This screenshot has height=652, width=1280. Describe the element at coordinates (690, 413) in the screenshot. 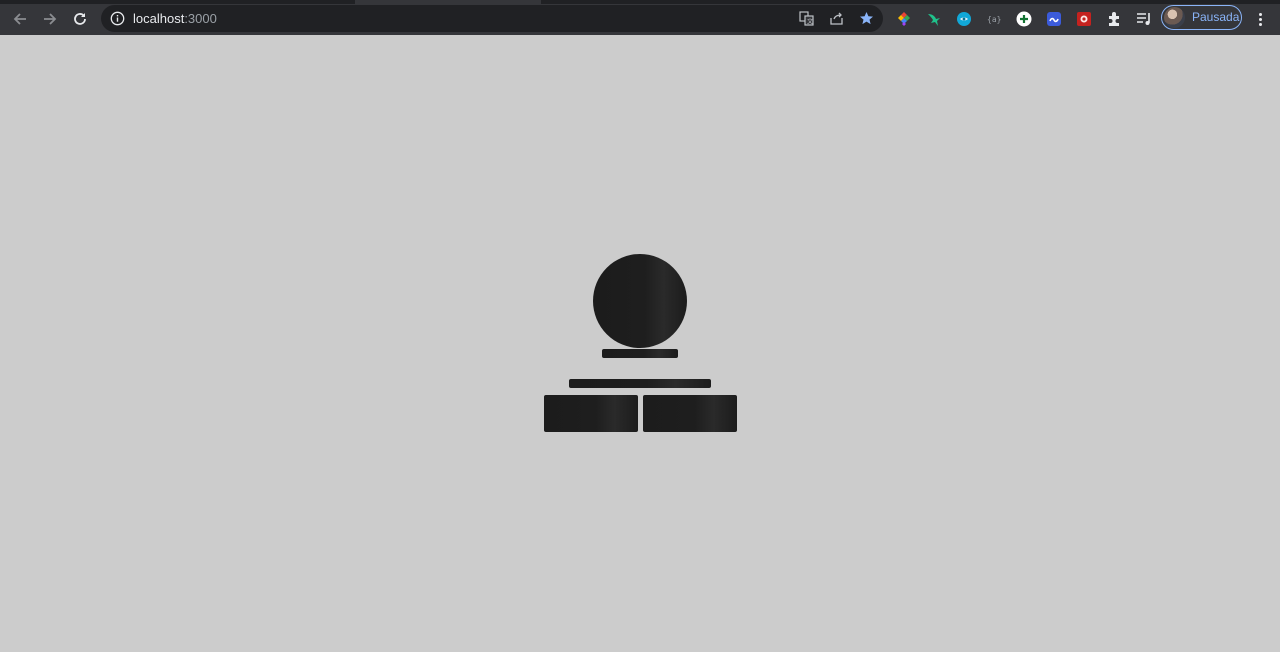

I see `skeleton-button-right` at that location.